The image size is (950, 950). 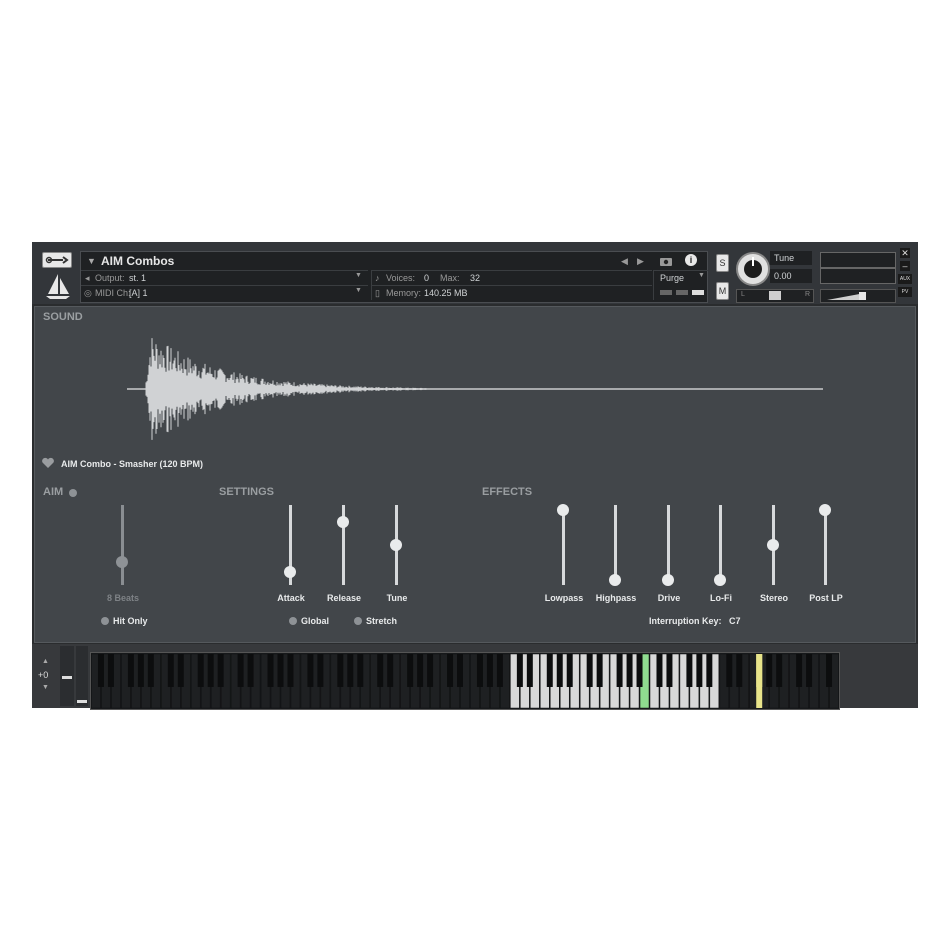 I want to click on settings-slider-attack: Attack, so click(x=291, y=555).